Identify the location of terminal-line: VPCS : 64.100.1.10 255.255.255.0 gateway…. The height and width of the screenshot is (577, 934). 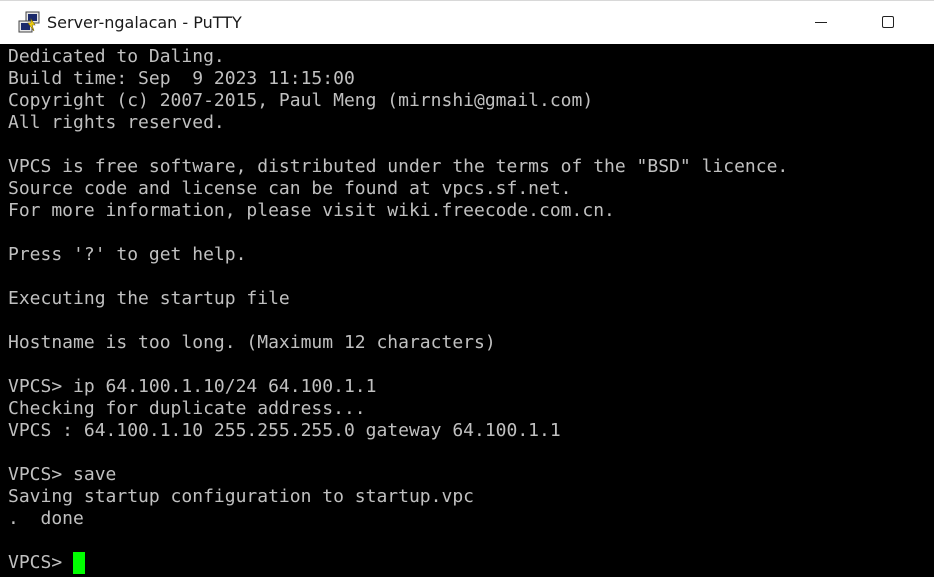
(284, 430).